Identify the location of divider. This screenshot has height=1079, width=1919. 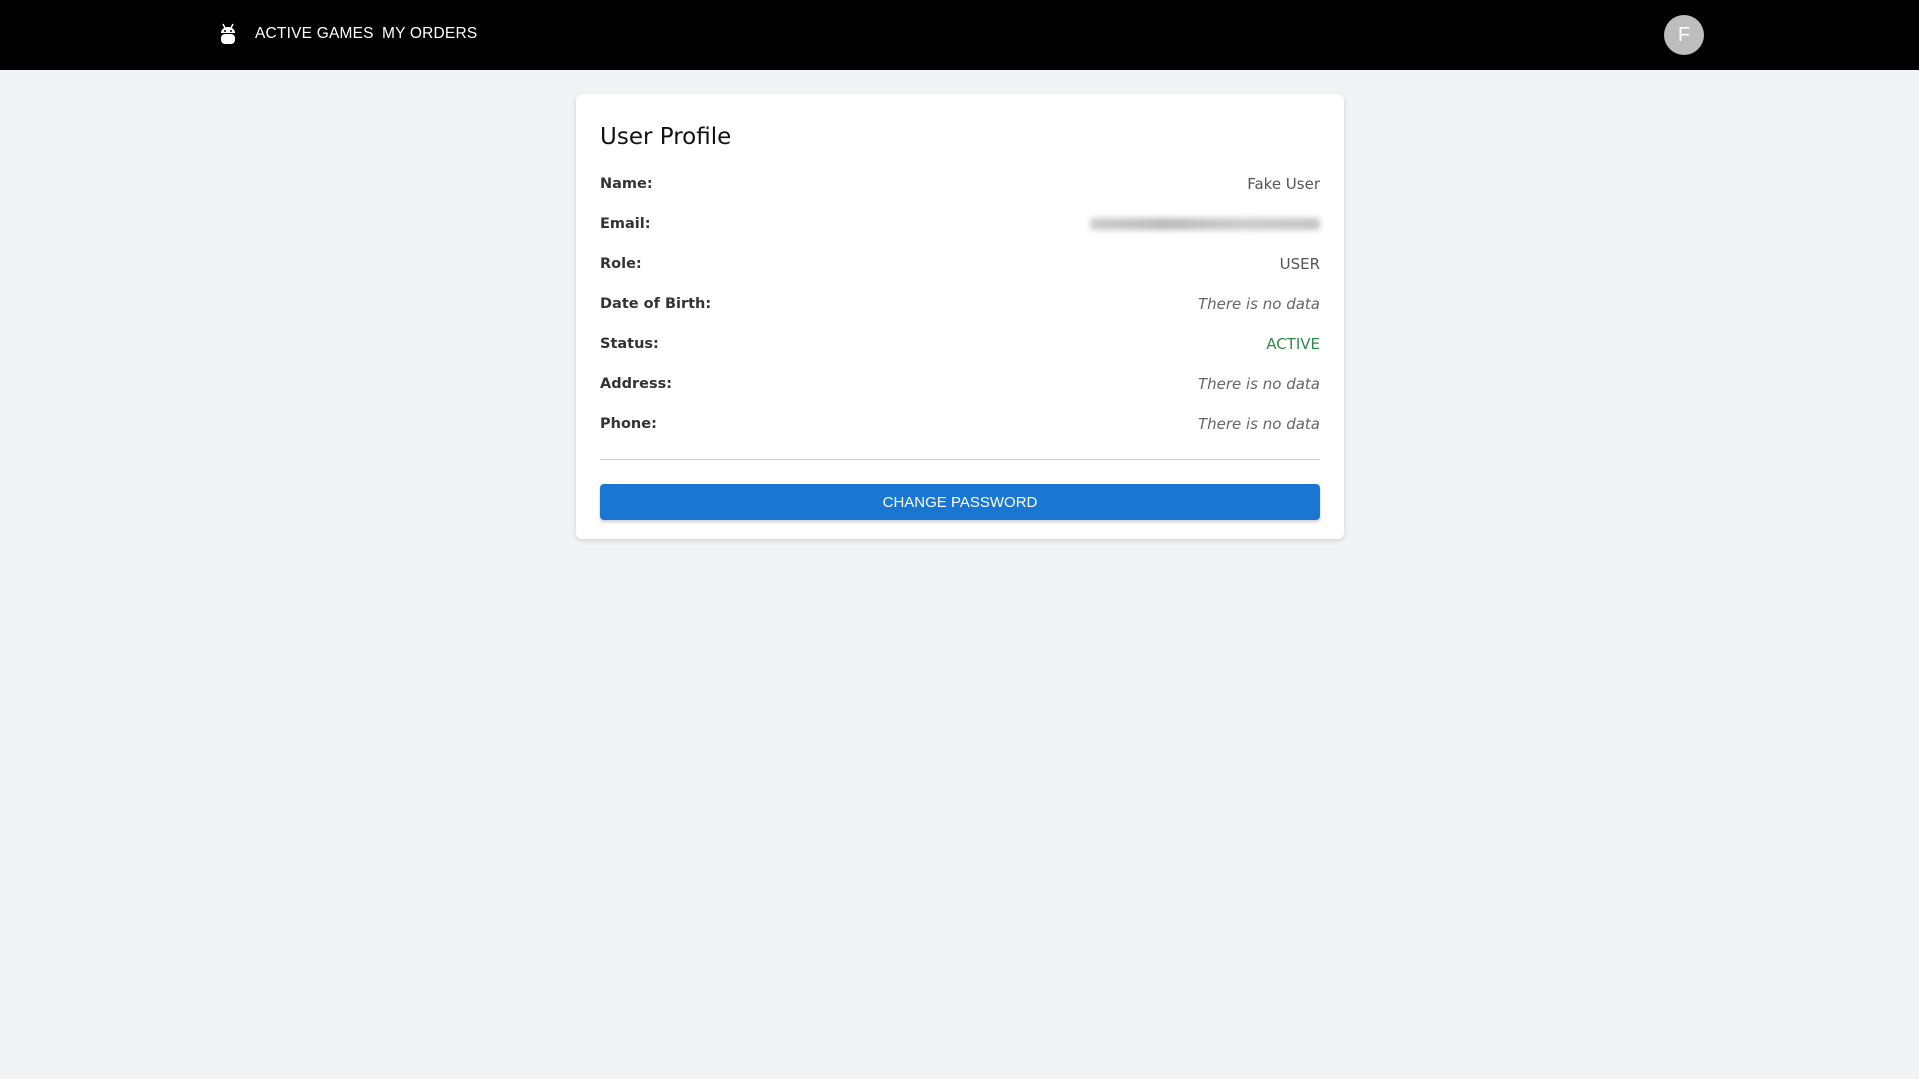
(960, 459).